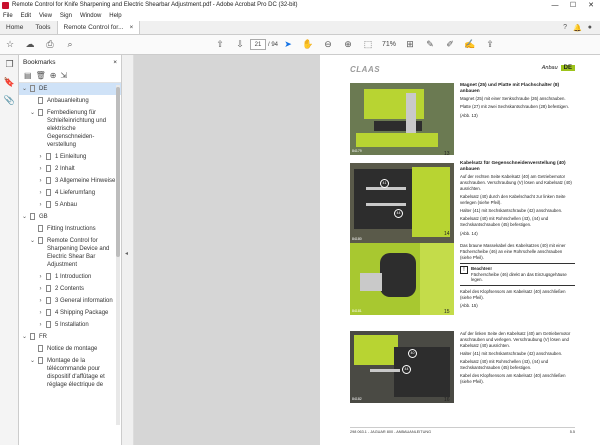 The height and width of the screenshot is (445, 600). Describe the element at coordinates (402, 203) in the screenshot. I see `figure-14: 41 44 84180` at that location.